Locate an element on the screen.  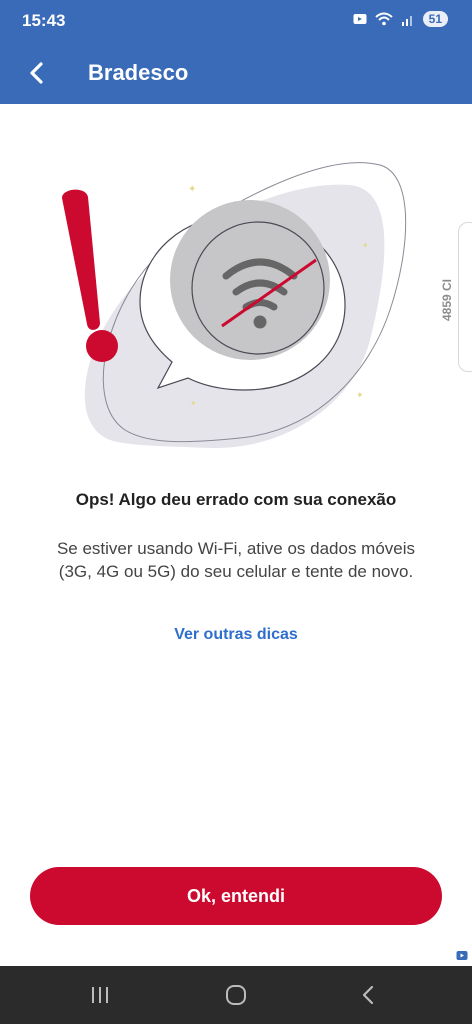
ok-button: Ok, entendi is located at coordinates (236, 896).